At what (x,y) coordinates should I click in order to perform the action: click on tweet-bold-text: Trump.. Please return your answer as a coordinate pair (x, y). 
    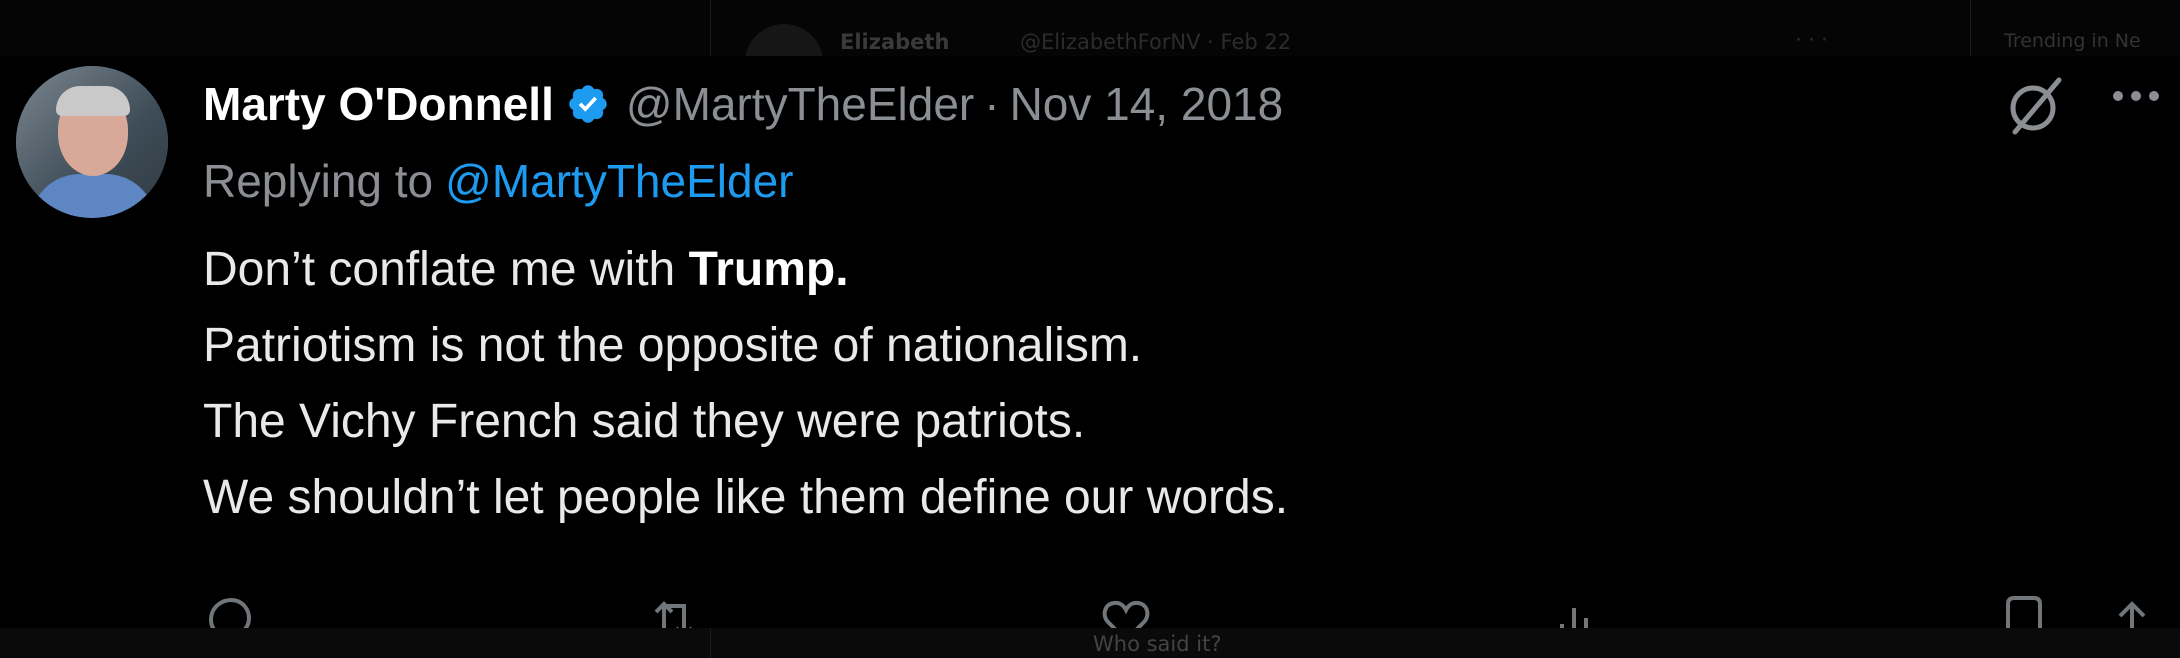
    Looking at the image, I should click on (768, 269).